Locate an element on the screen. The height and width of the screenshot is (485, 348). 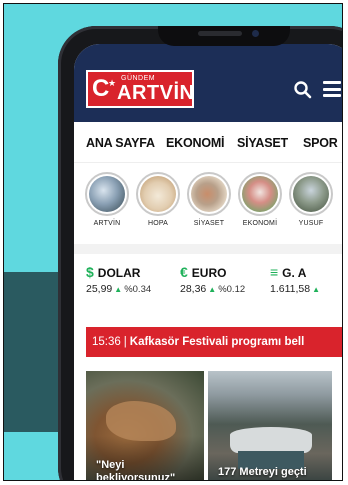
currency-change: %0.34 is located at coordinates (138, 289).